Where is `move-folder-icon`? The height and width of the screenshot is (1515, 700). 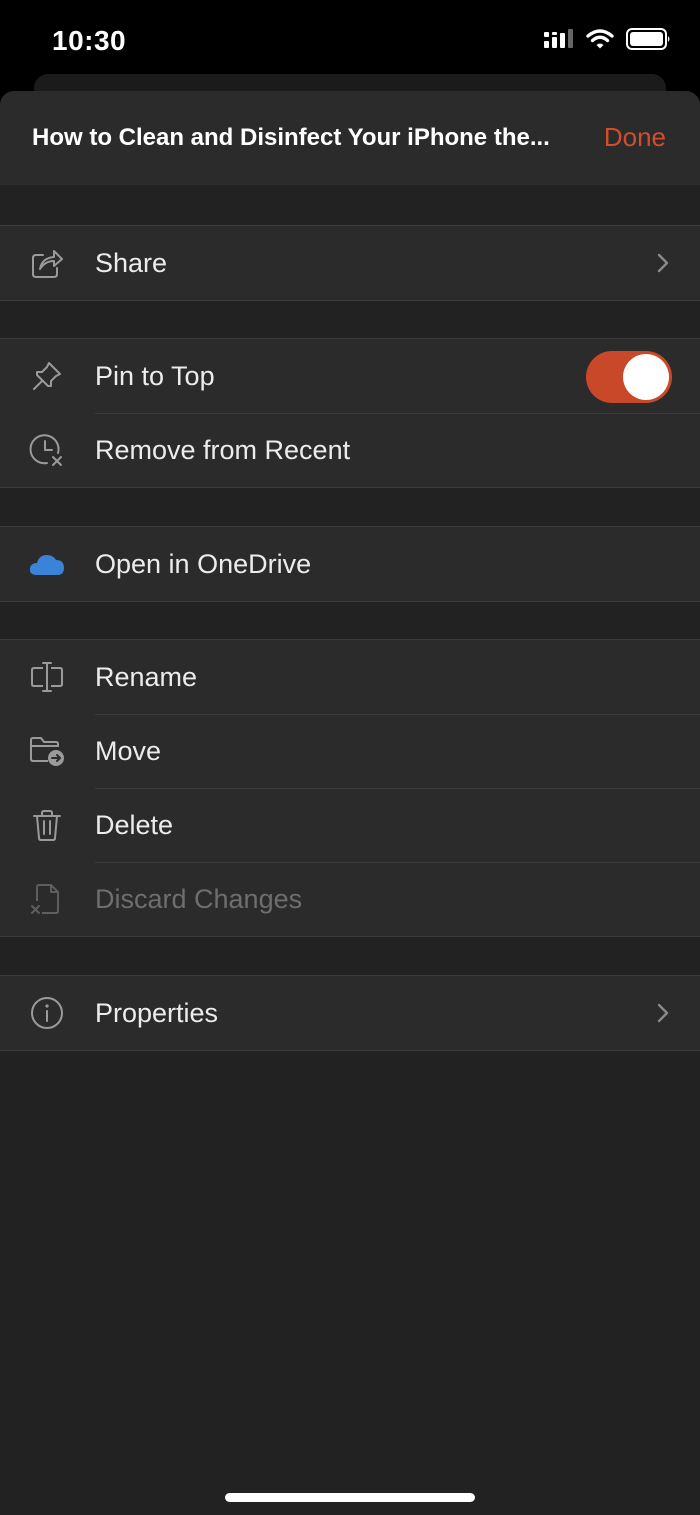
move-folder-icon is located at coordinates (47, 751).